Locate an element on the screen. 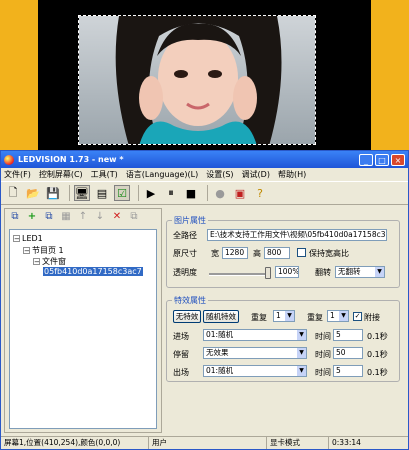  menu-tools: 工具(T) is located at coordinates (104, 174).